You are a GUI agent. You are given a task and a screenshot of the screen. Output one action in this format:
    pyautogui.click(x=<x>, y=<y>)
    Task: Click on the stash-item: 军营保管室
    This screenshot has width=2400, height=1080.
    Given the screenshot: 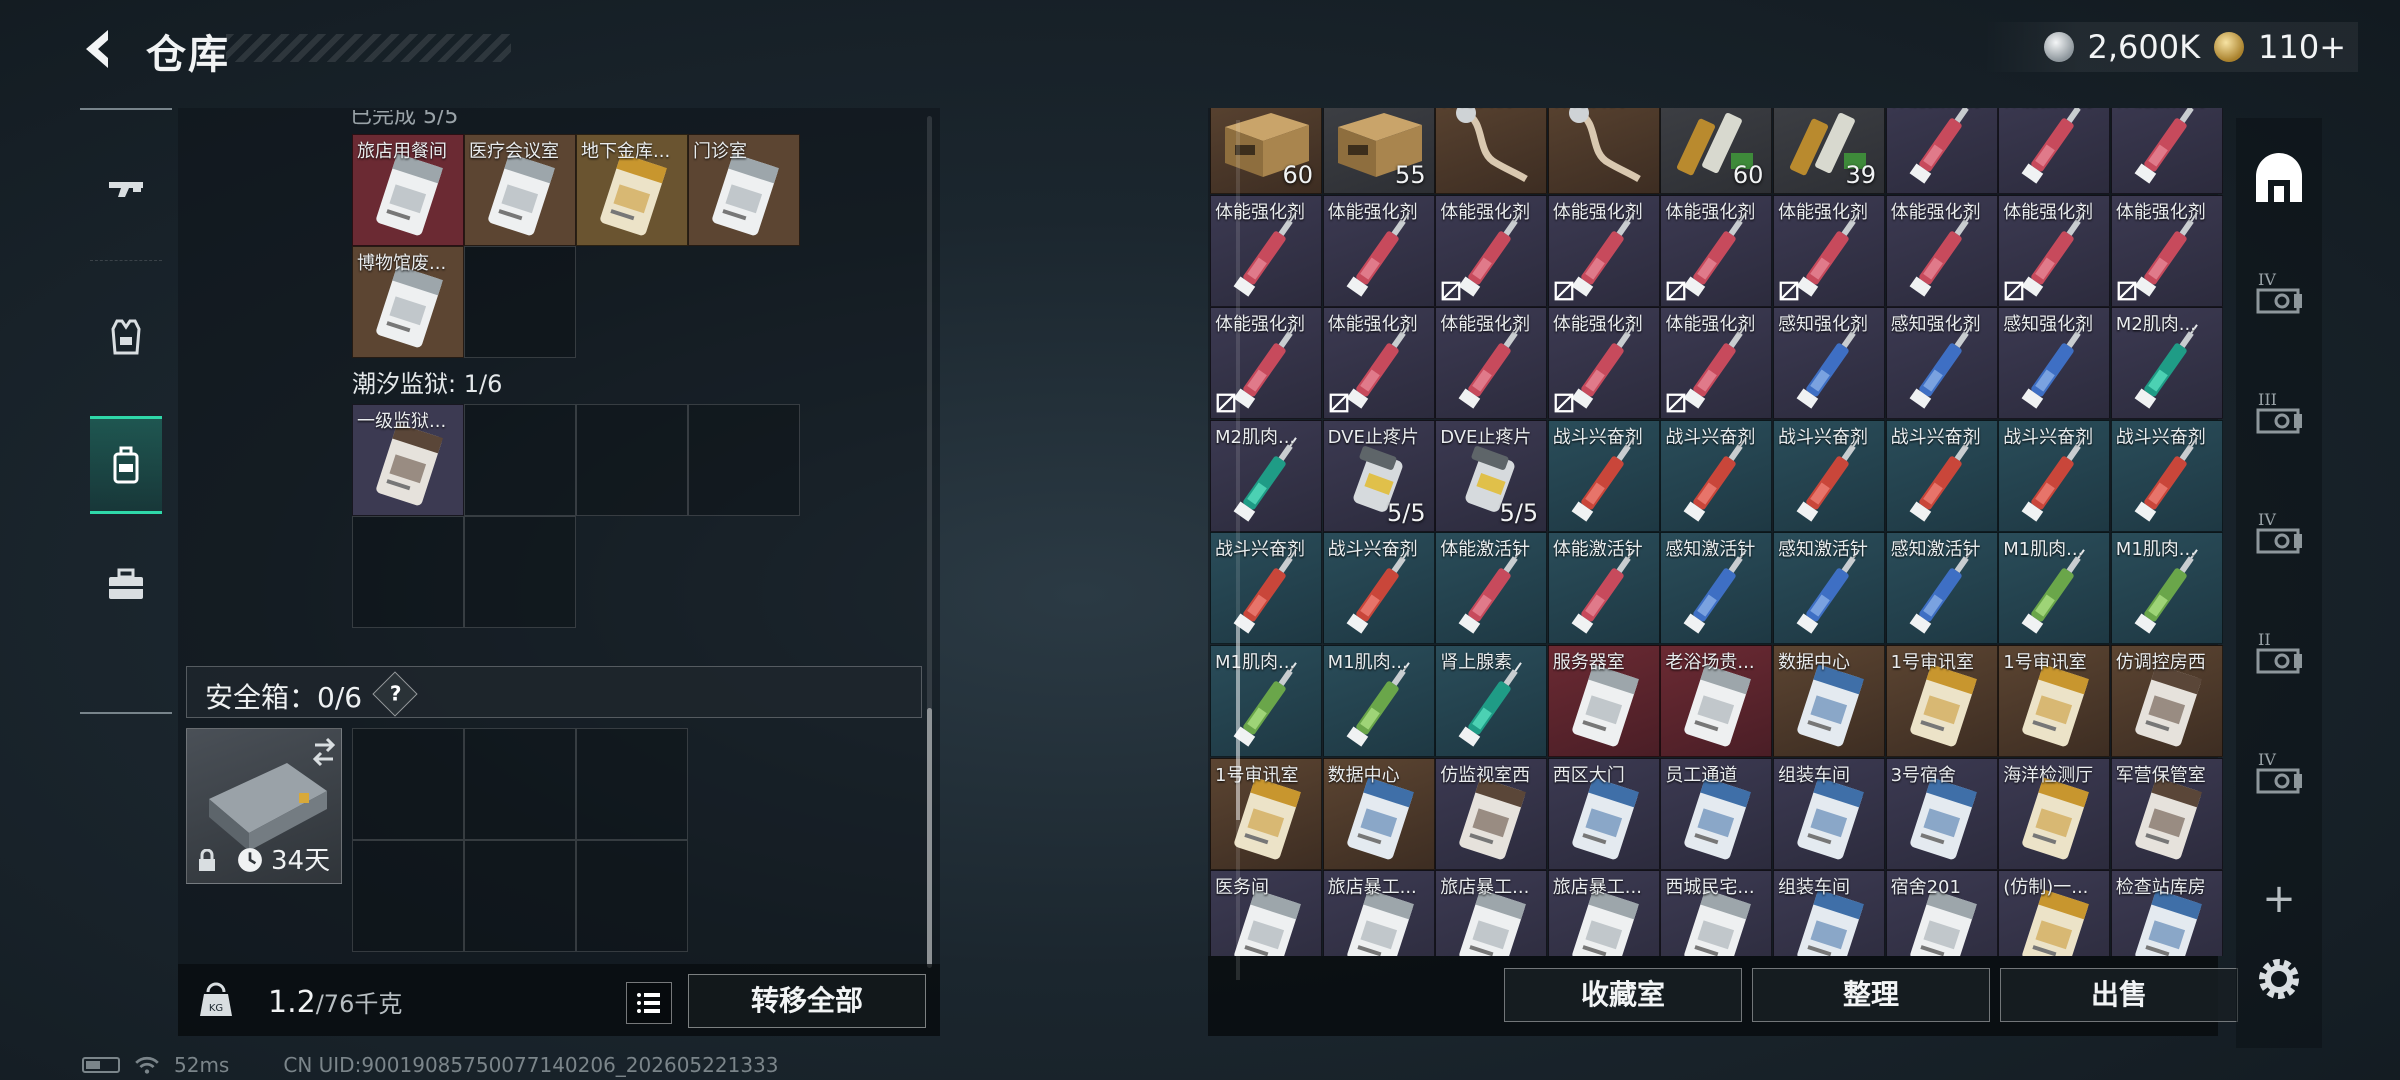 What is the action you would take?
    pyautogui.click(x=2166, y=813)
    